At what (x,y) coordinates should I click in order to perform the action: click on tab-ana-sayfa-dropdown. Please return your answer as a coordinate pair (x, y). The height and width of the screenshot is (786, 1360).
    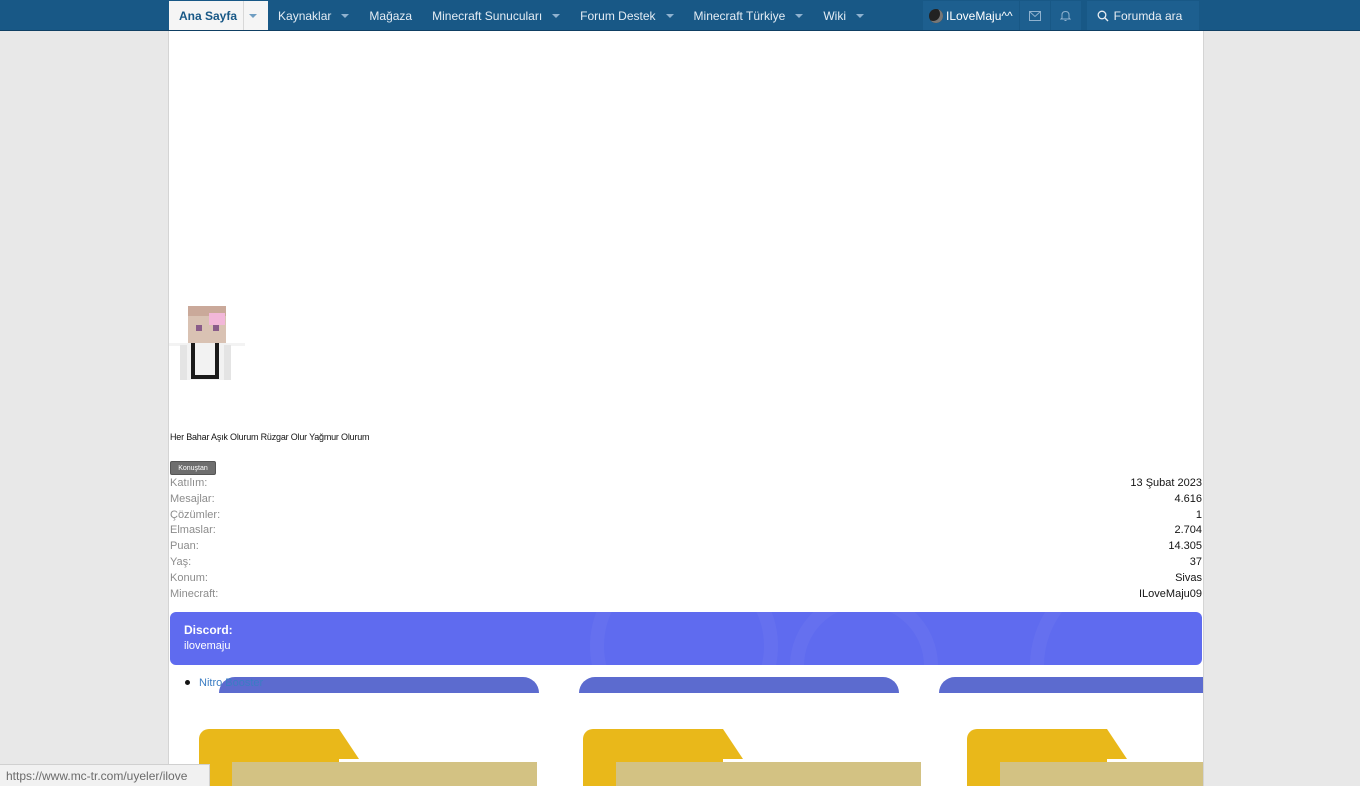
    Looking at the image, I should click on (252, 15).